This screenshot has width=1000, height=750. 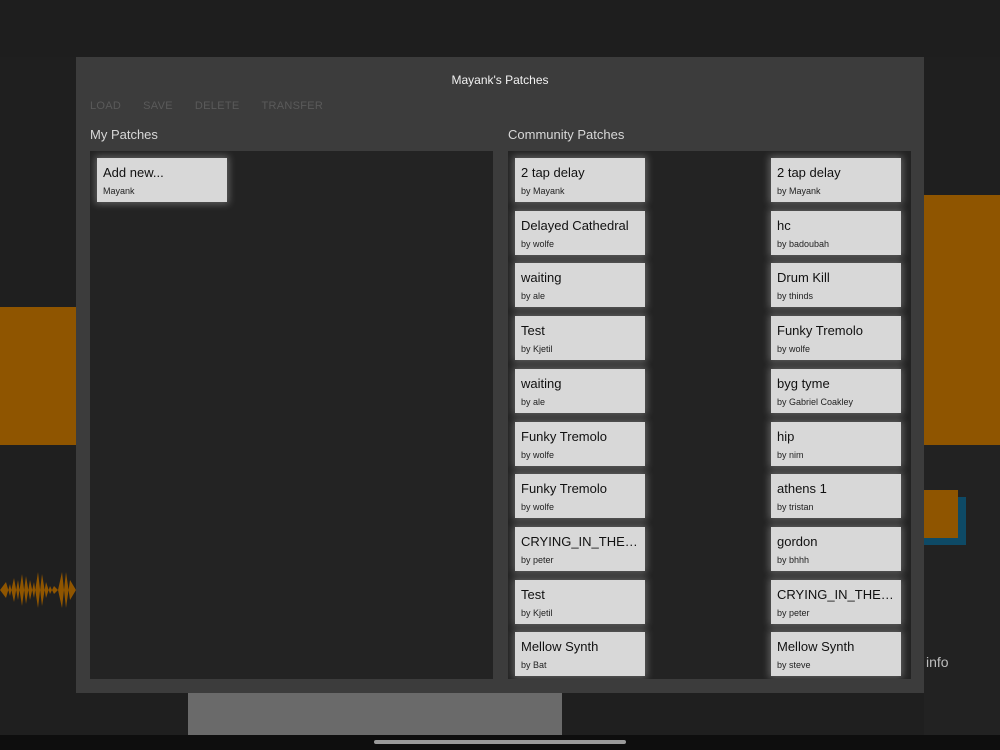 I want to click on modal-title: Mayank's Patches, so click(x=500, y=80).